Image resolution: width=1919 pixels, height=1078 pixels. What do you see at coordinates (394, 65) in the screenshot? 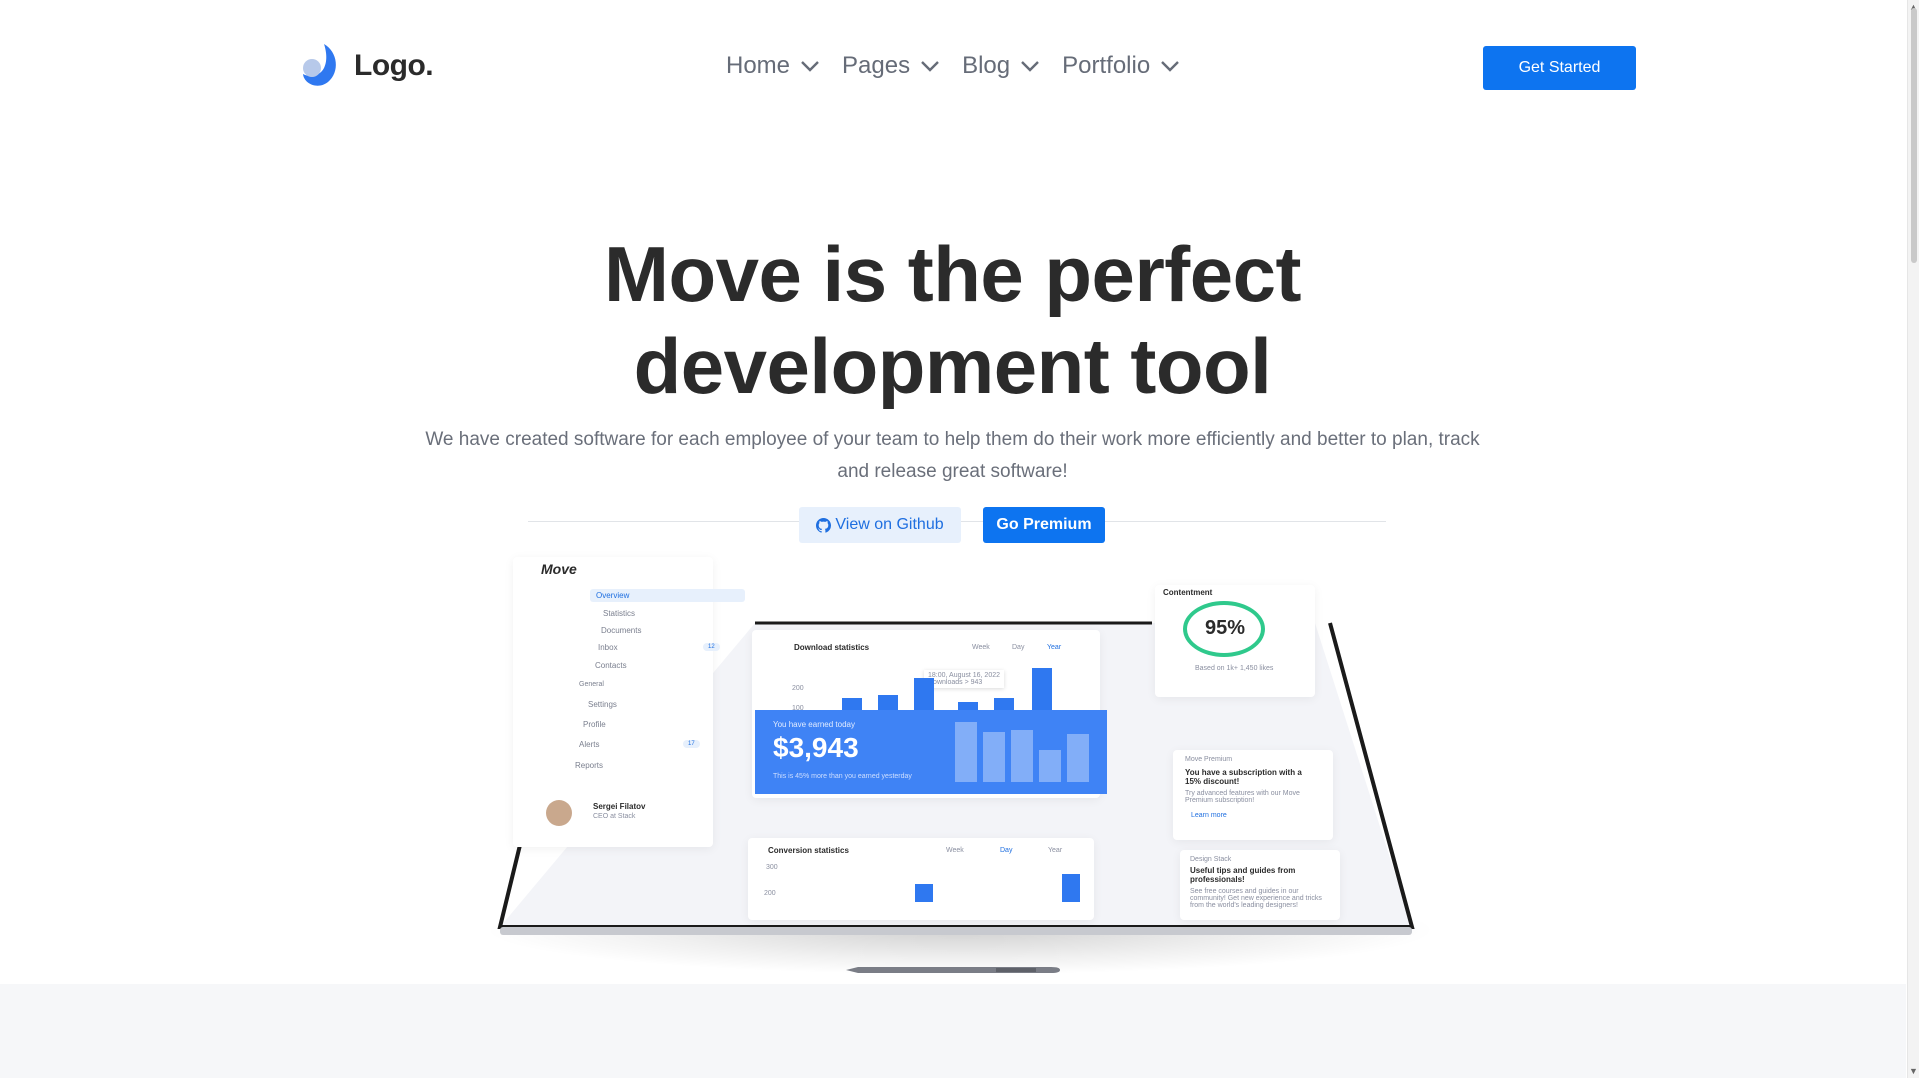
I see `logo-text: Logo.` at bounding box center [394, 65].